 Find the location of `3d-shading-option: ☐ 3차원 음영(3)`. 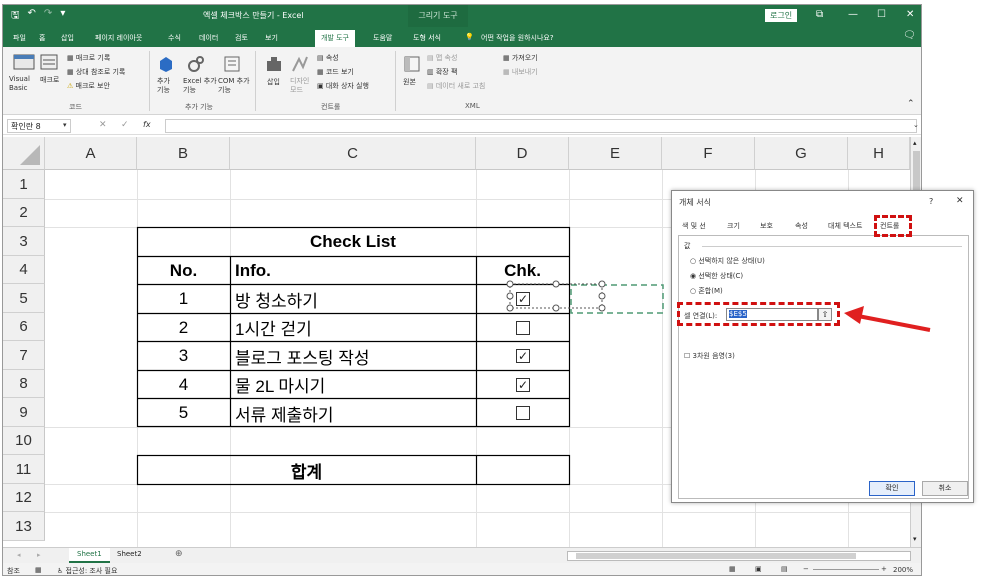

3d-shading-option: ☐ 3차원 음영(3) is located at coordinates (709, 356).